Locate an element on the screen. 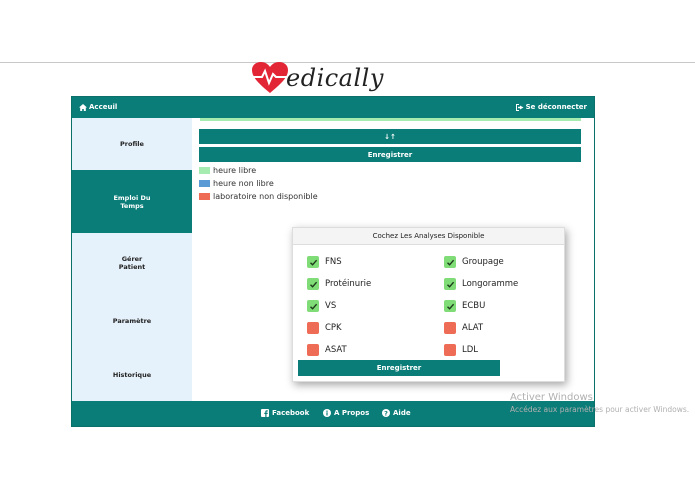 This screenshot has width=695, height=494. checkbox-alat: ALAT is located at coordinates (463, 328).